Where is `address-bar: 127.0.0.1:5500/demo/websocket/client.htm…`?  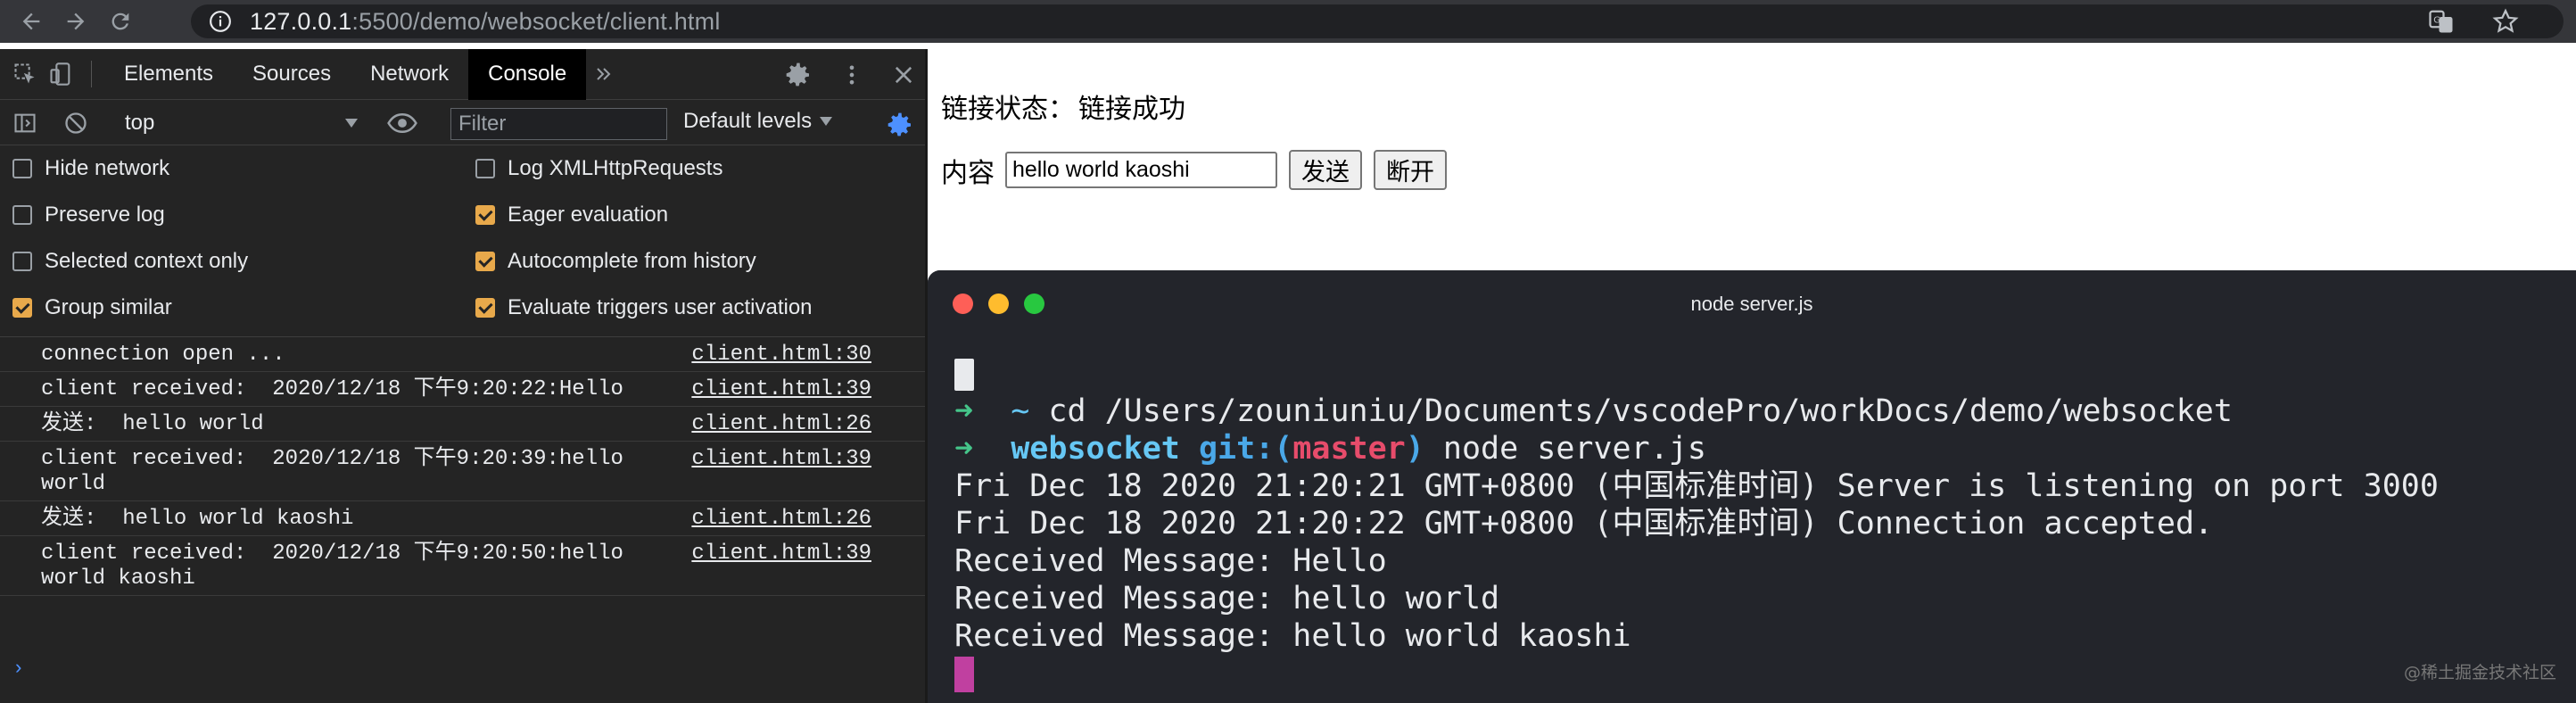
address-bar: 127.0.0.1:5500/demo/websocket/client.htm… is located at coordinates (1377, 21).